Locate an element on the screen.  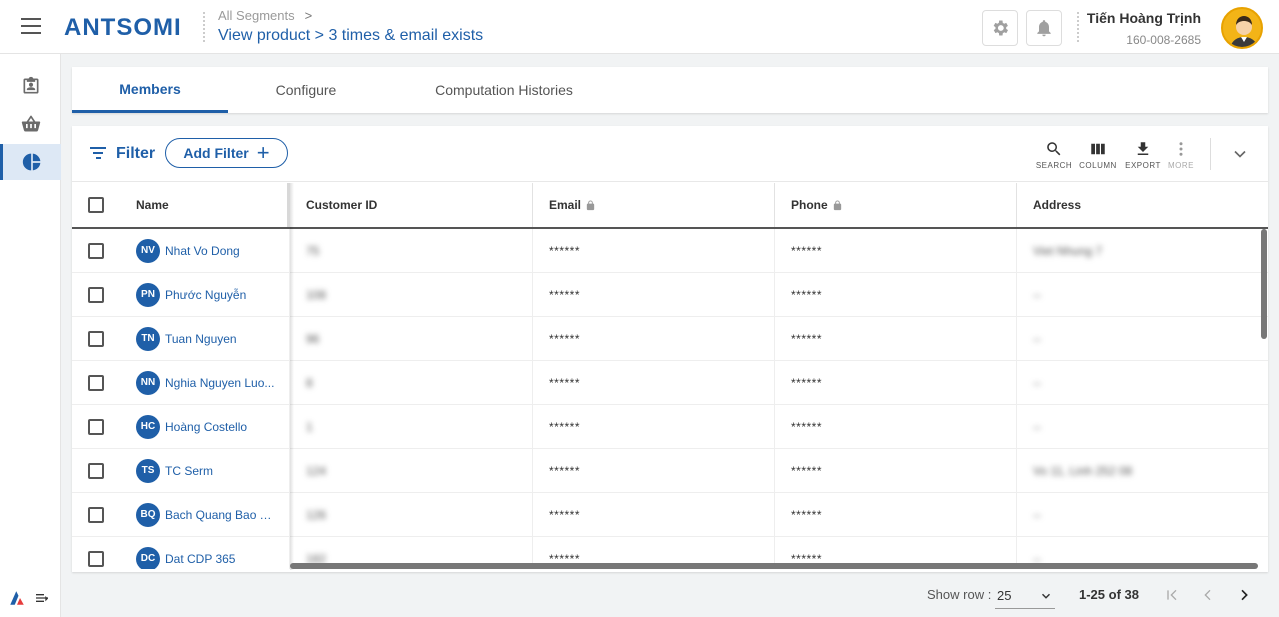
lock-icon is located at coordinates (837, 204).